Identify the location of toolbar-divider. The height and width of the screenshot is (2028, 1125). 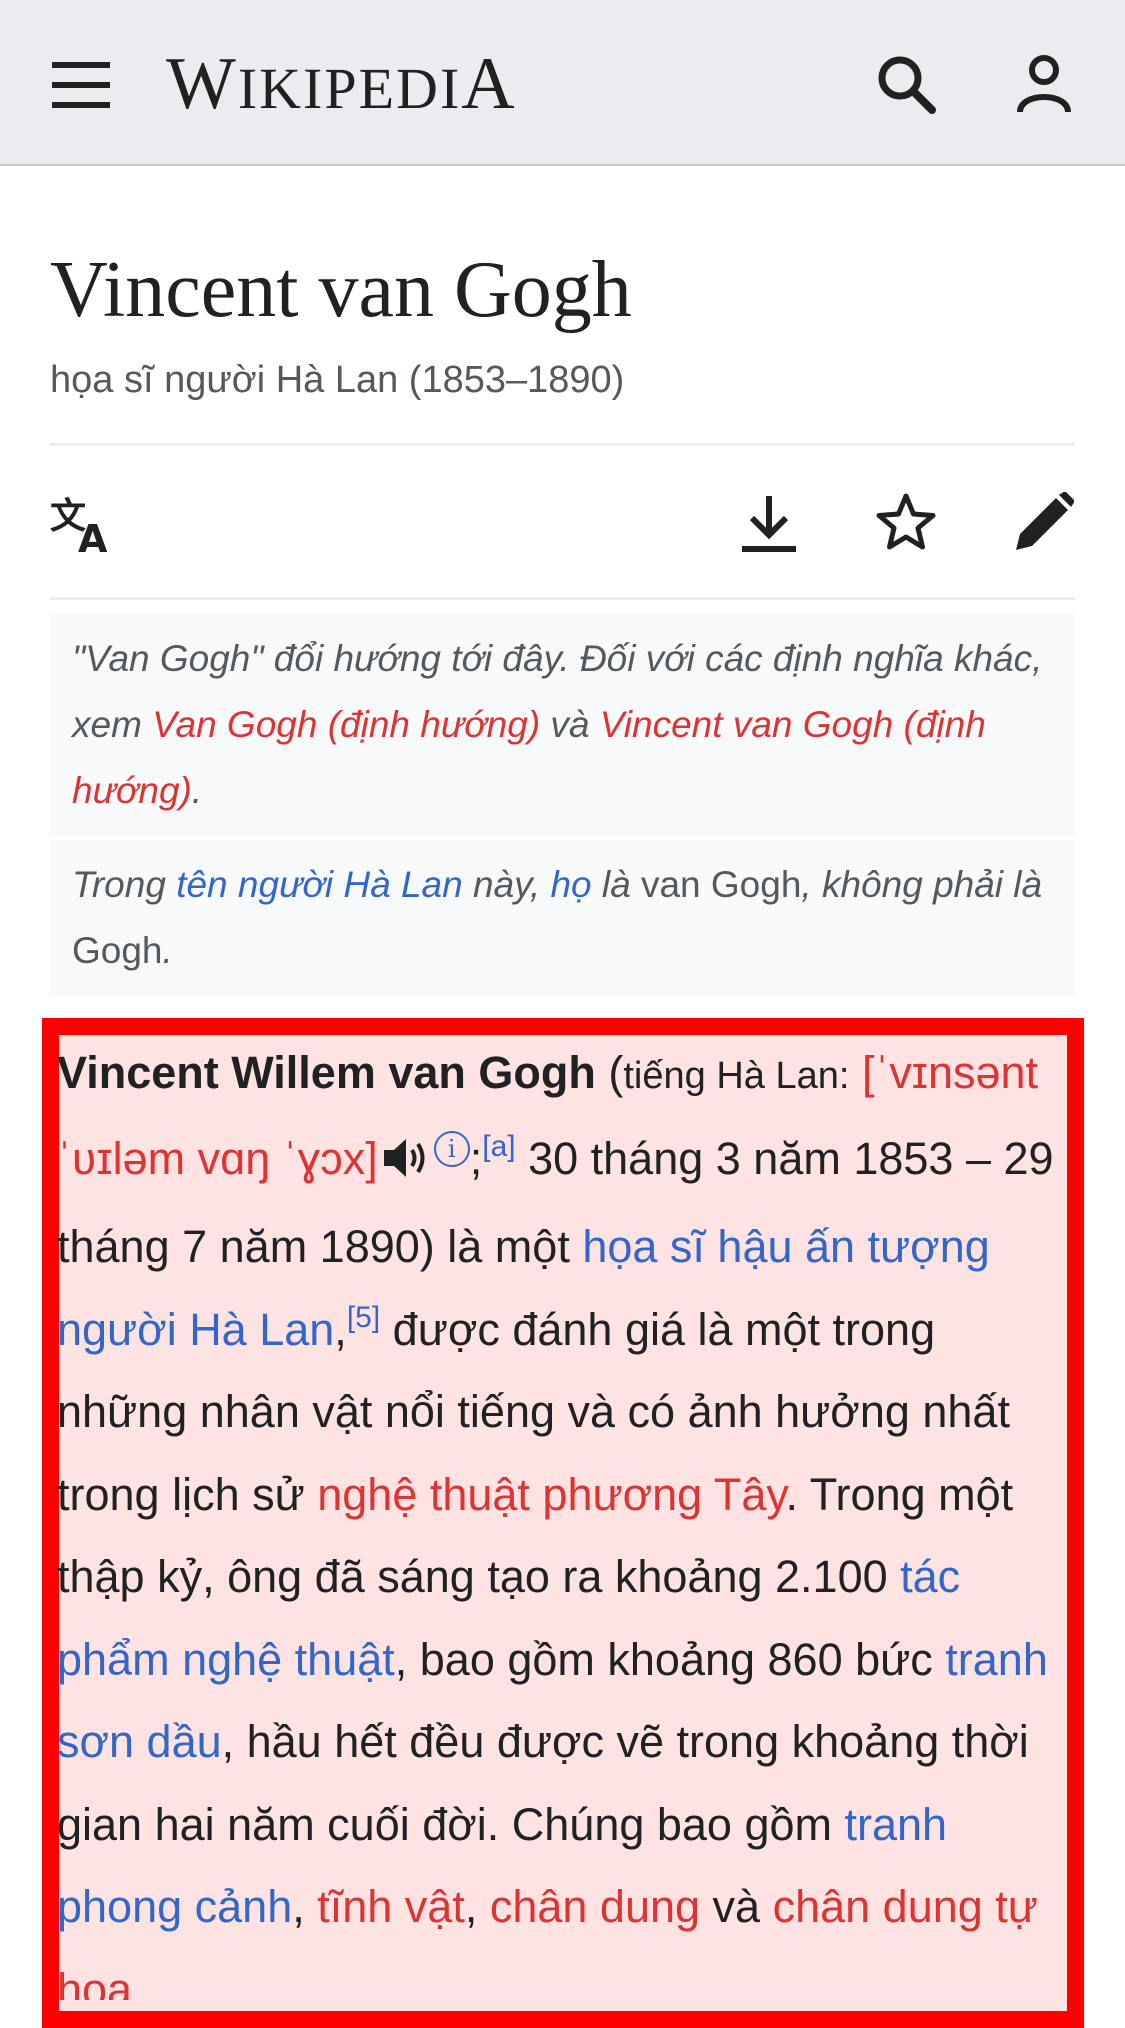
(562, 598).